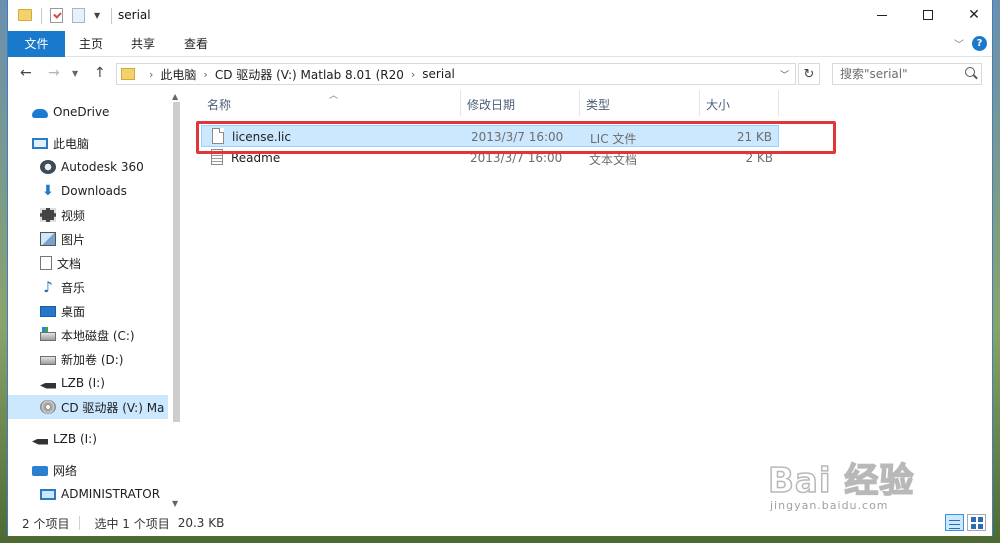 The width and height of the screenshot is (1000, 543). What do you see at coordinates (75, 73) in the screenshot?
I see `recent-locations-icon: ▼` at bounding box center [75, 73].